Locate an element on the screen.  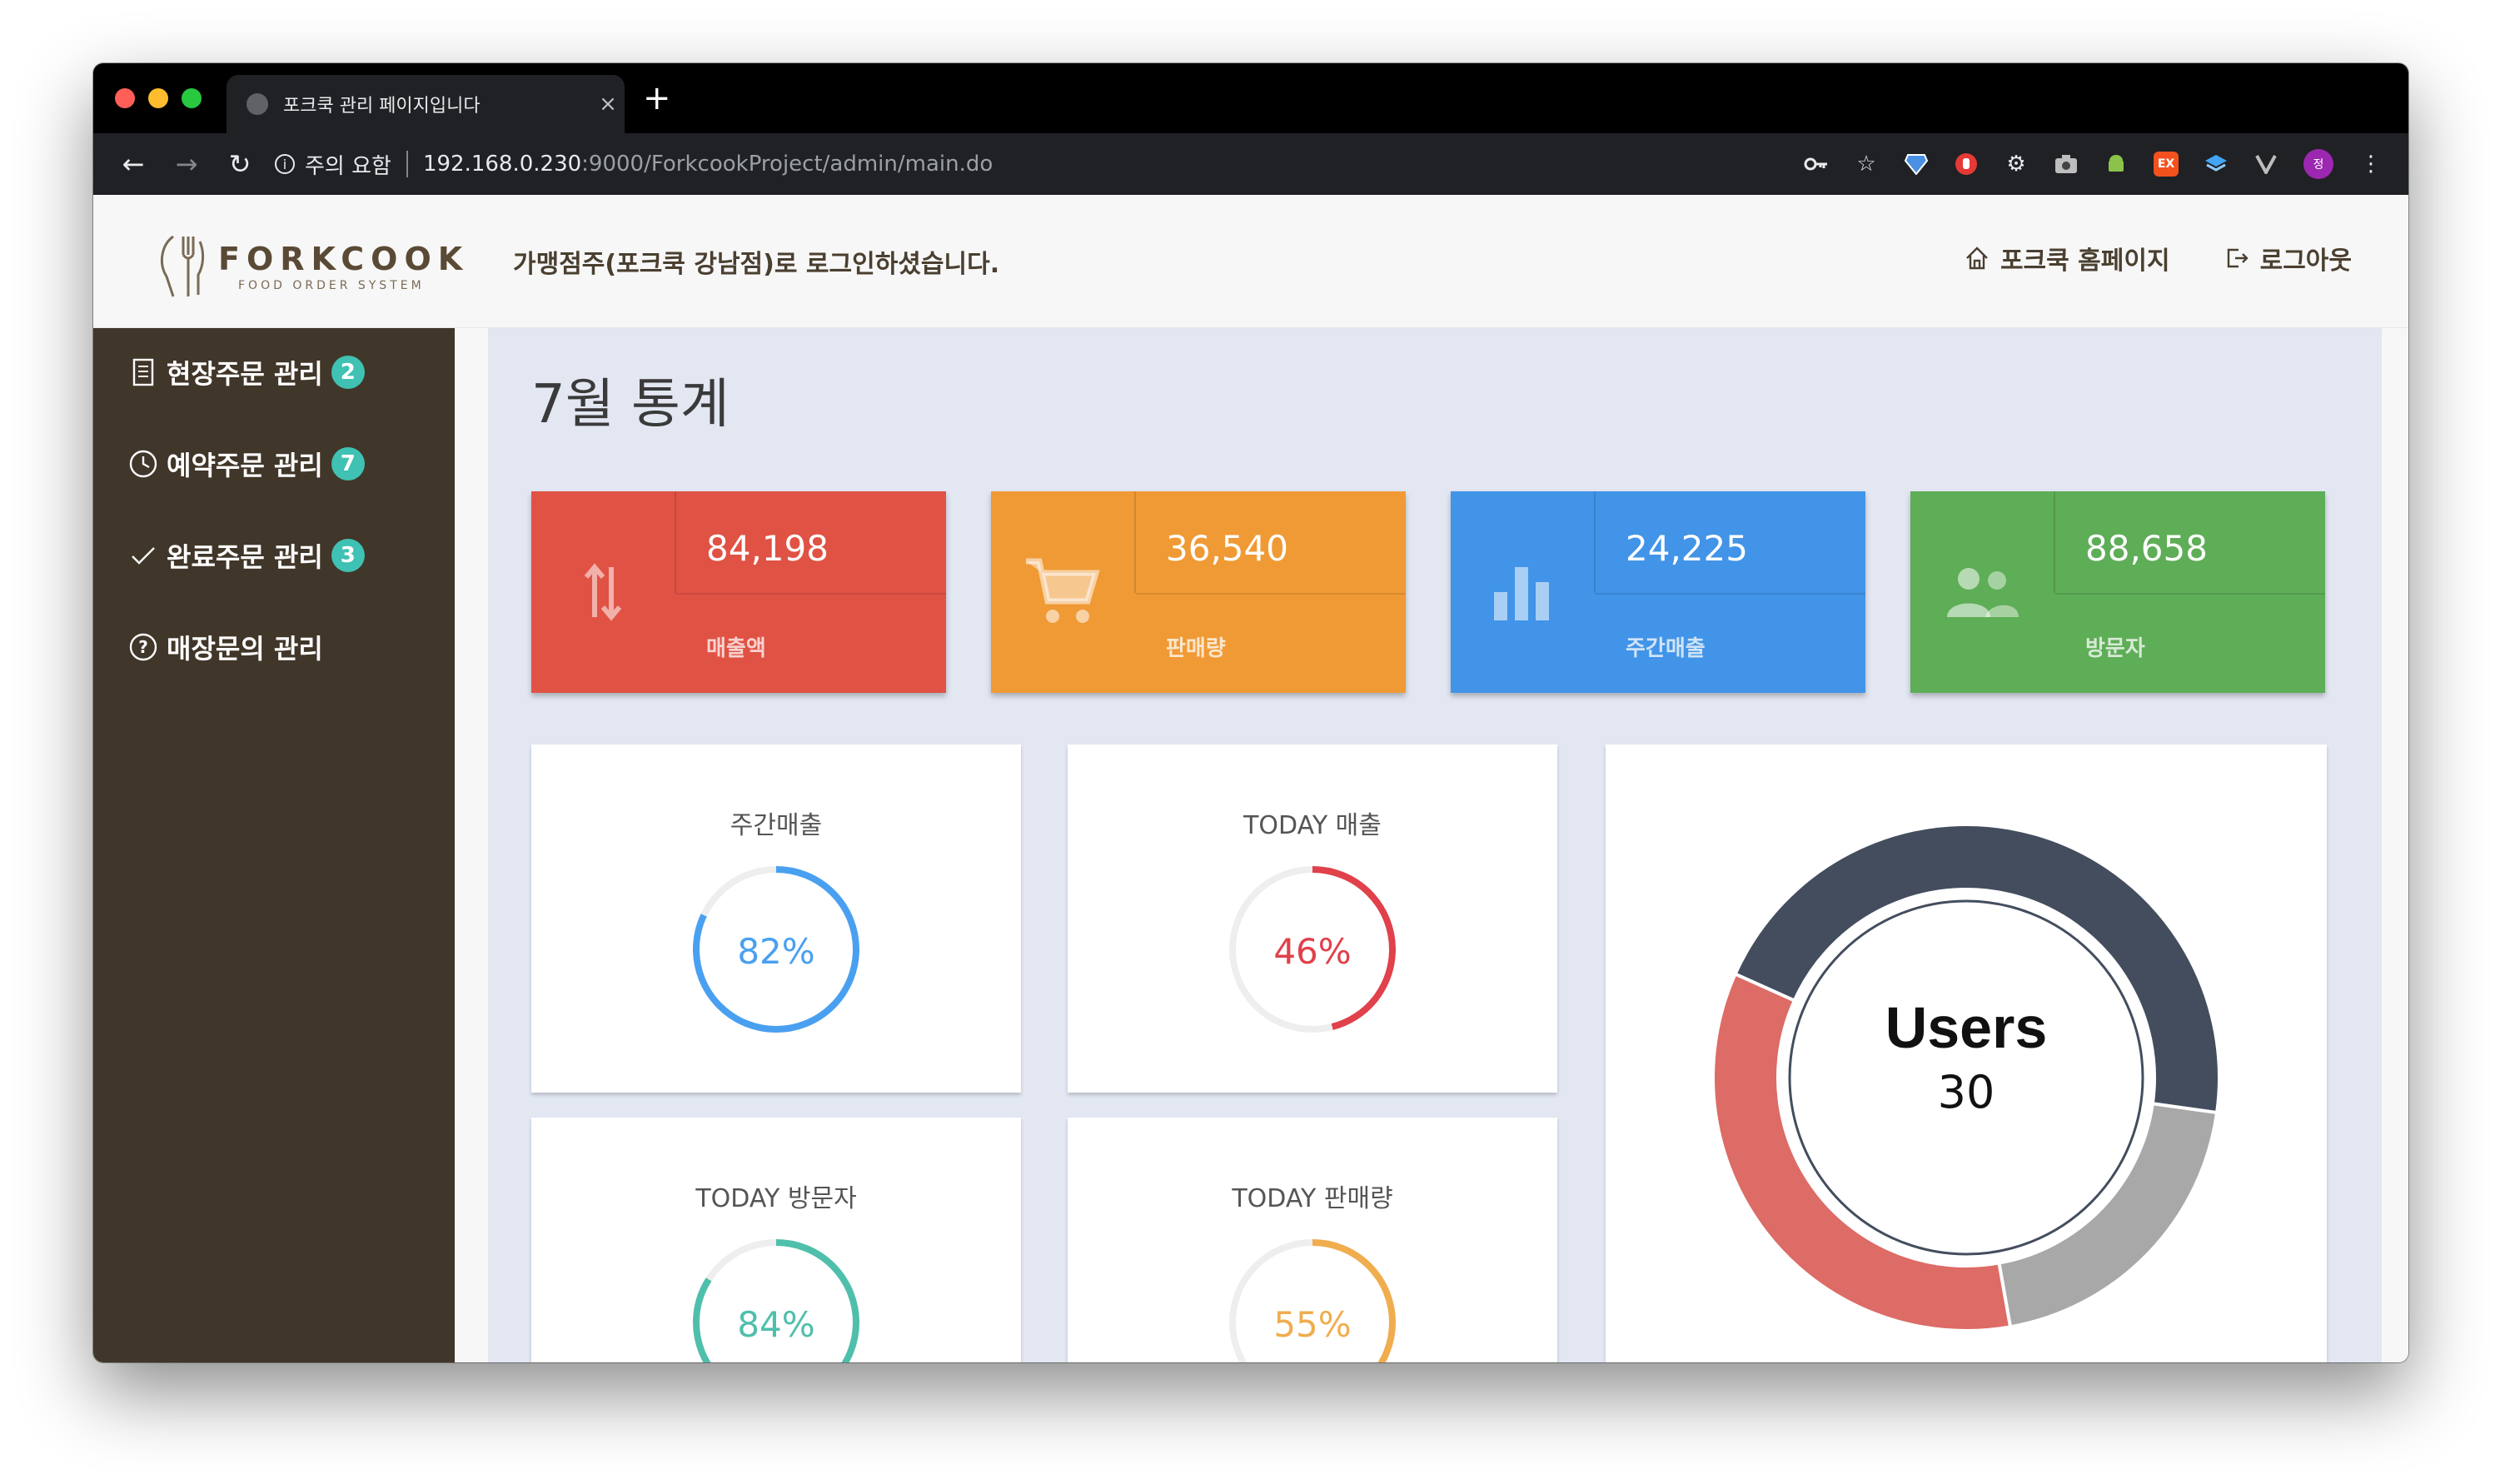
document-icon is located at coordinates (143, 372).